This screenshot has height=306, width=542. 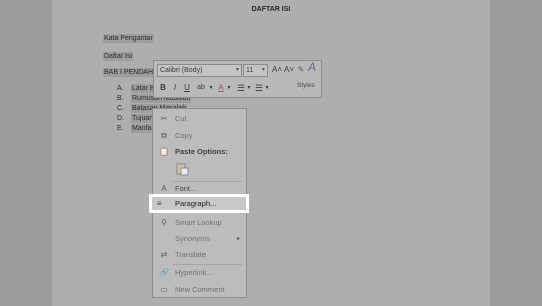 I want to click on menu-item-paste-options: 📋 Paste Options:, so click(x=199, y=152).